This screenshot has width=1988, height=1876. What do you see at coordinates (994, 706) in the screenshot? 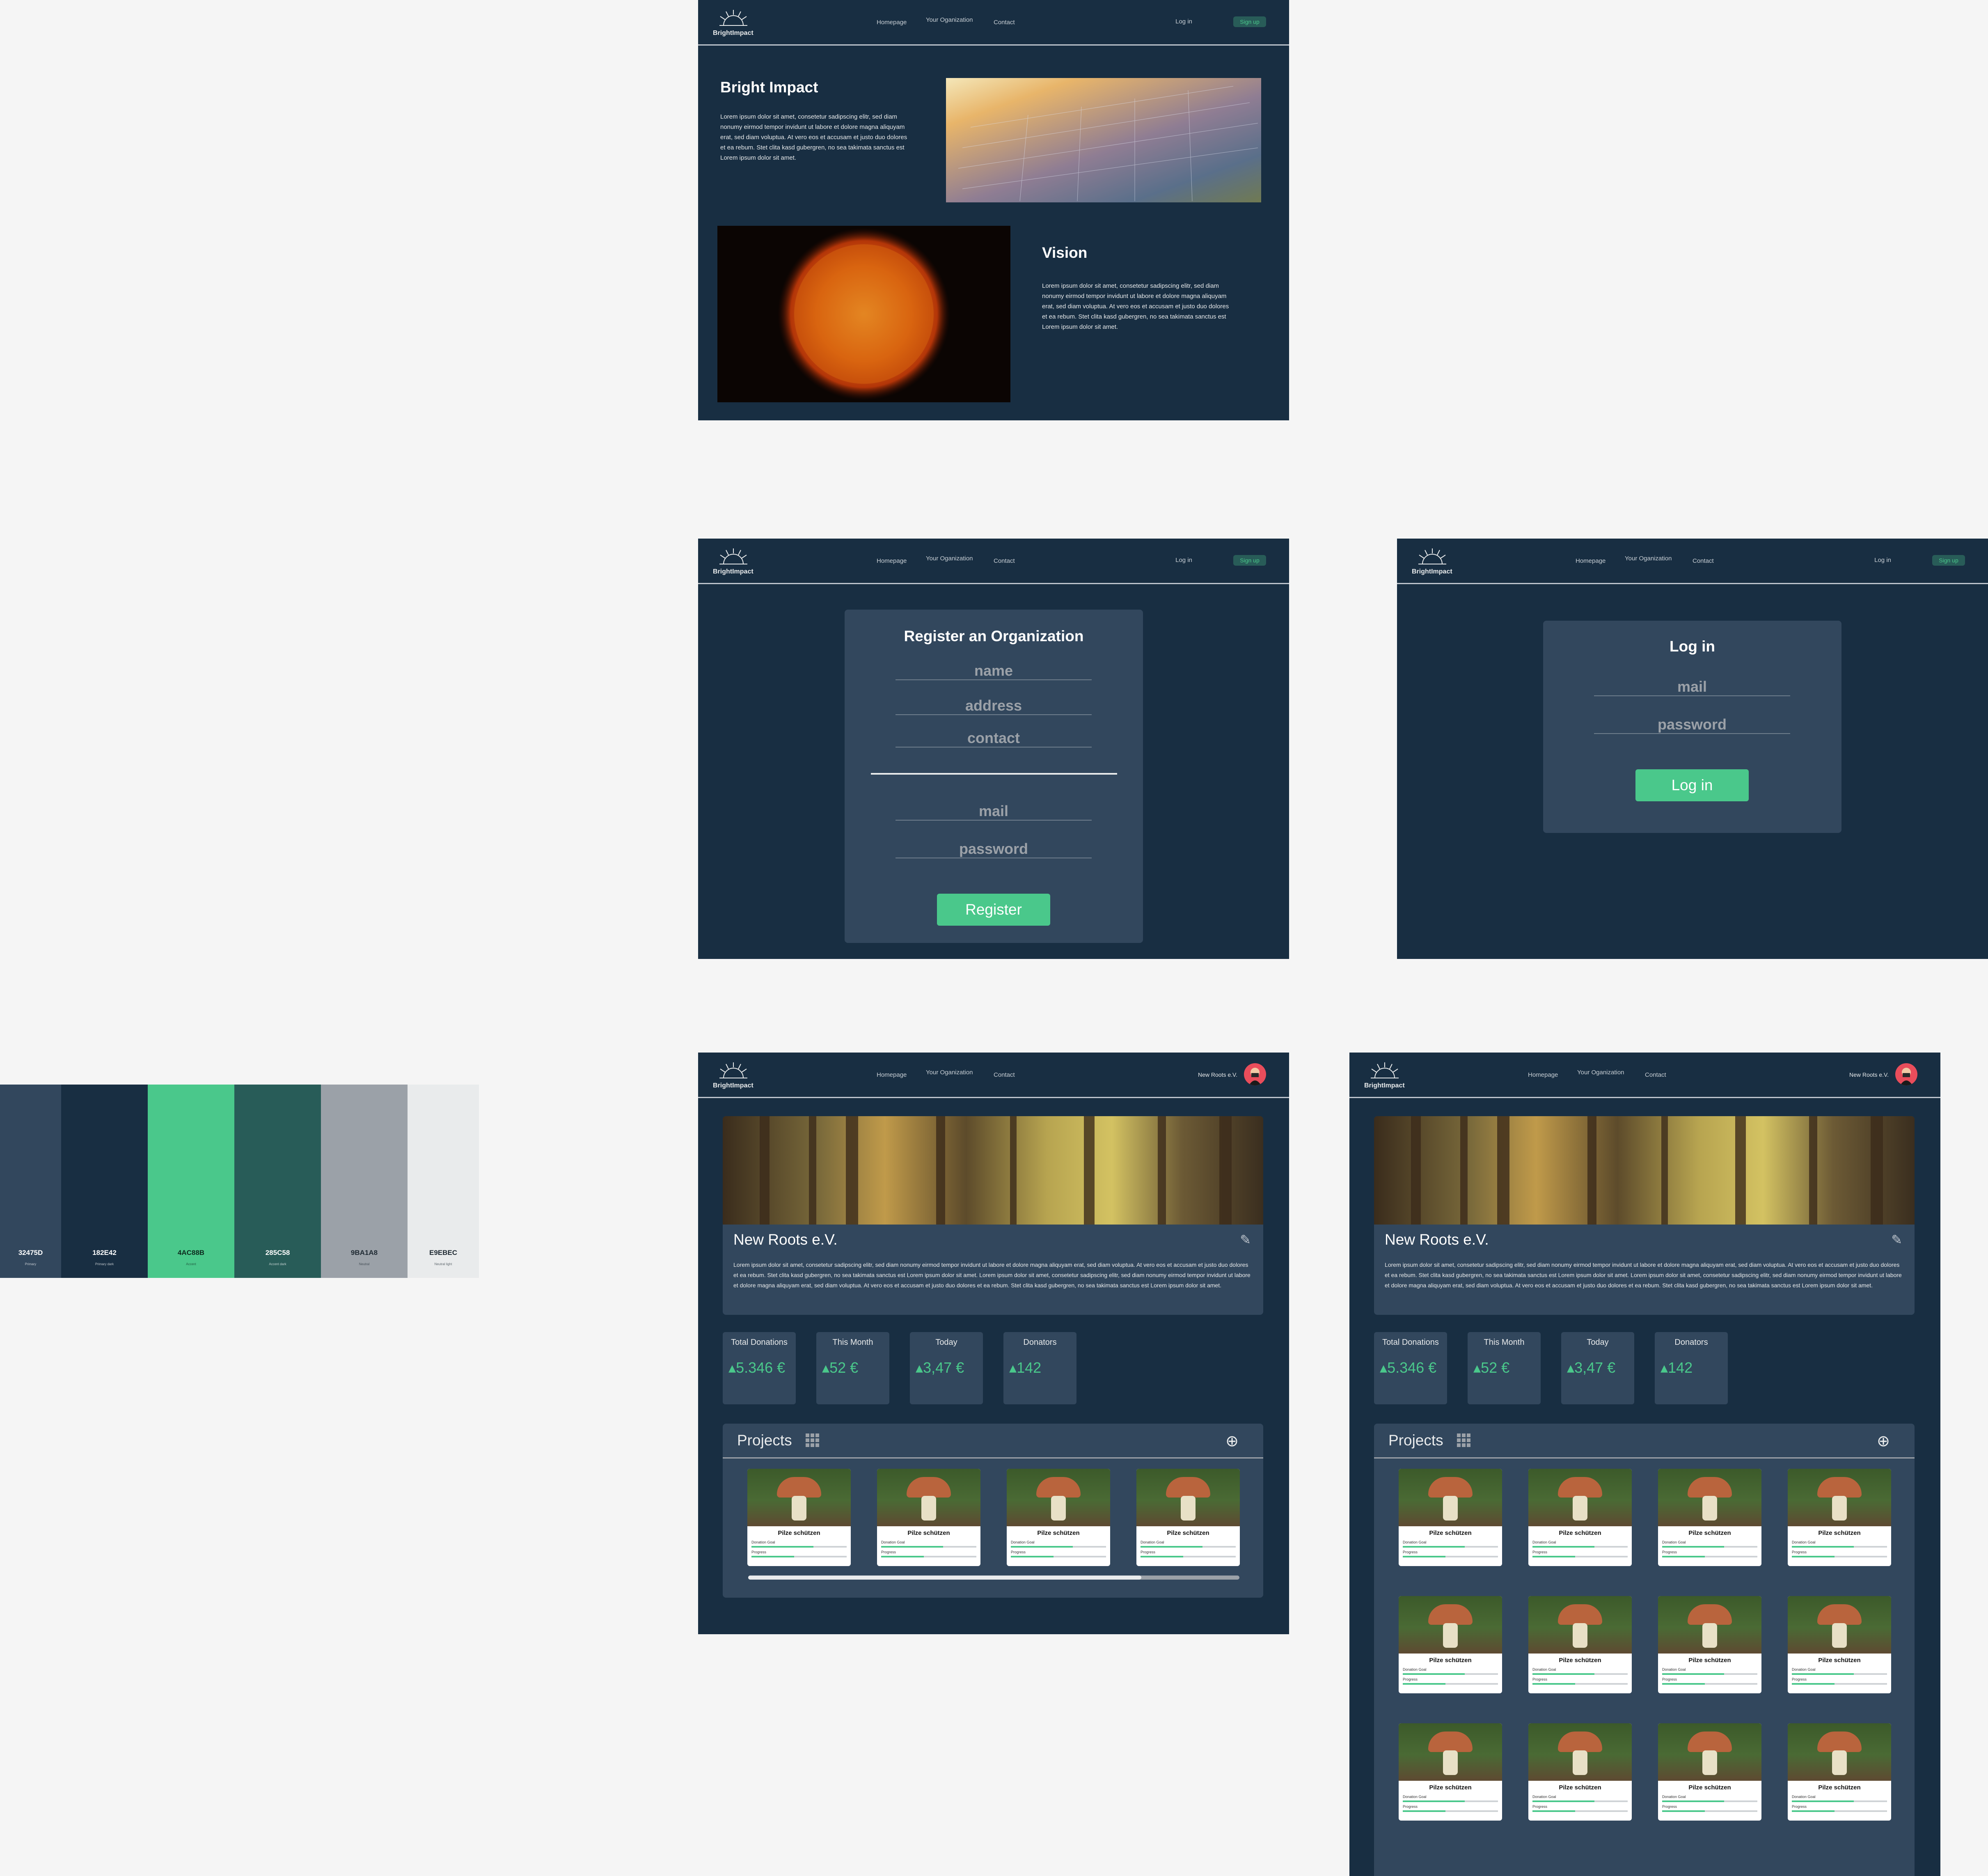
I see `address-field: address` at bounding box center [994, 706].